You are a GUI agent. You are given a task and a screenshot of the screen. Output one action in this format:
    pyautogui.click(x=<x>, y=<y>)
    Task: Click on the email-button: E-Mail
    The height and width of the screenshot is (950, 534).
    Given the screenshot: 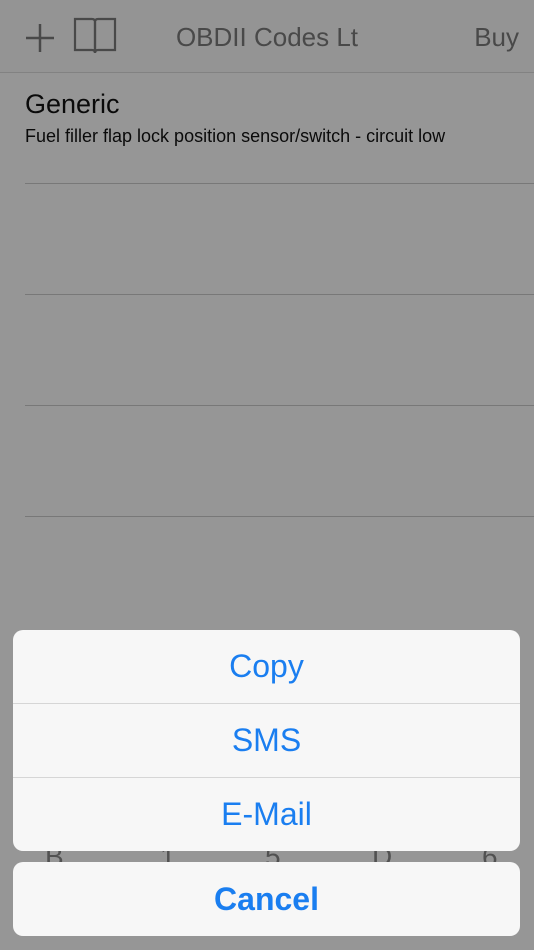 What is the action you would take?
    pyautogui.click(x=266, y=814)
    